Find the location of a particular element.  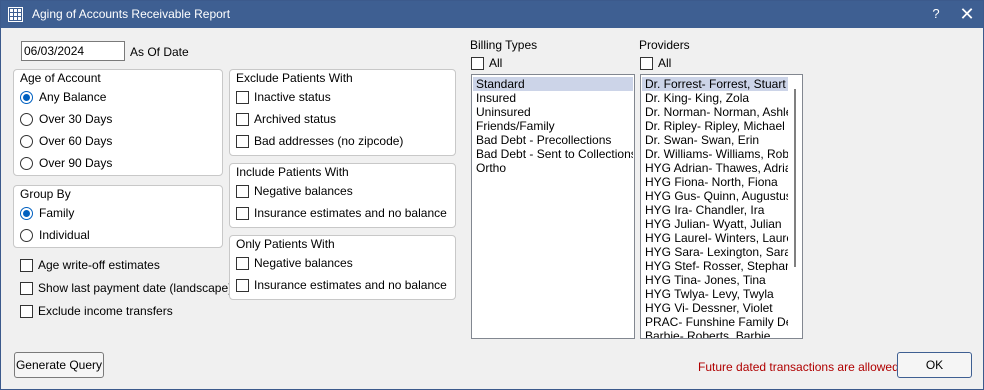

age-option-60: Over 60 Days is located at coordinates (66, 141).